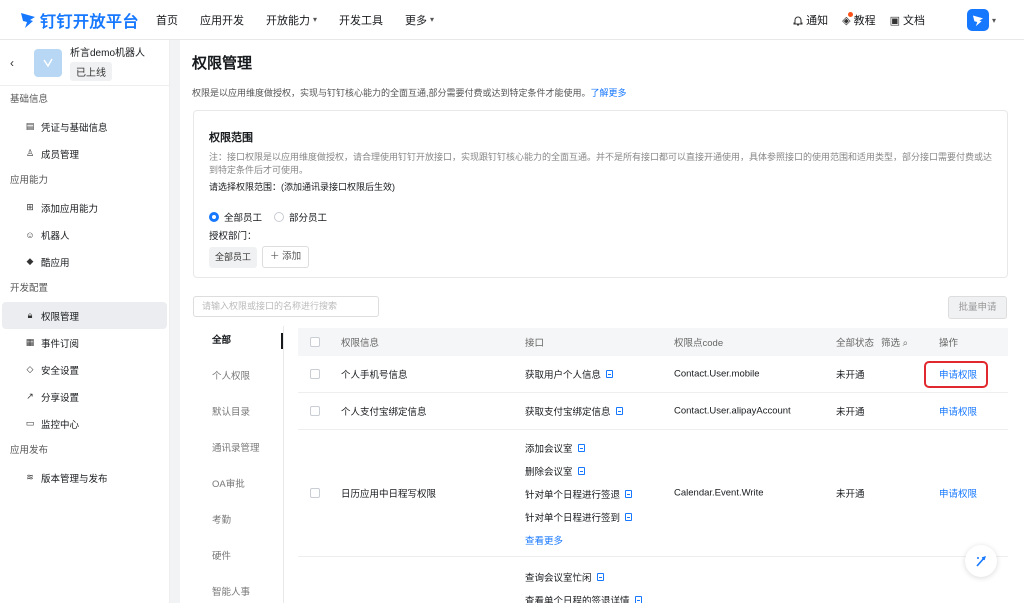 This screenshot has height=603, width=1024. Describe the element at coordinates (30, 207) in the screenshot. I see `grid-plus-icon: ⊞` at that location.